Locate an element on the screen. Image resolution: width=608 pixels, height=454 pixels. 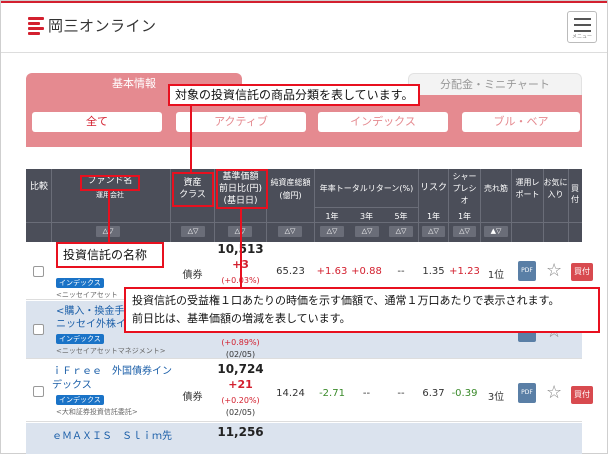
highlight-asset-class is located at coordinates (193, 189).